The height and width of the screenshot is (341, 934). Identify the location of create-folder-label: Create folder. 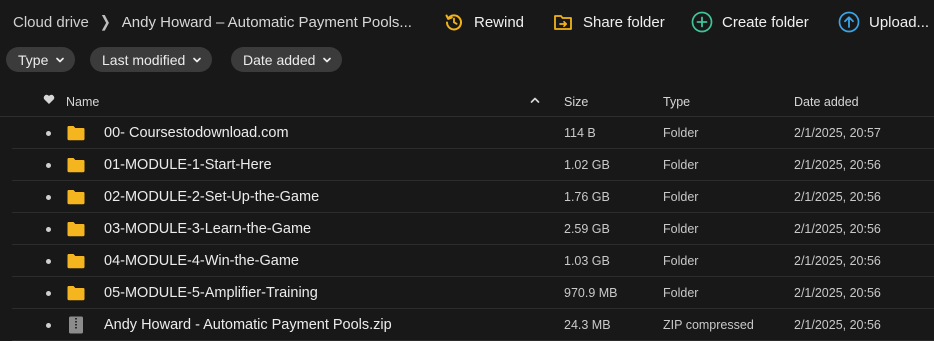
(765, 22).